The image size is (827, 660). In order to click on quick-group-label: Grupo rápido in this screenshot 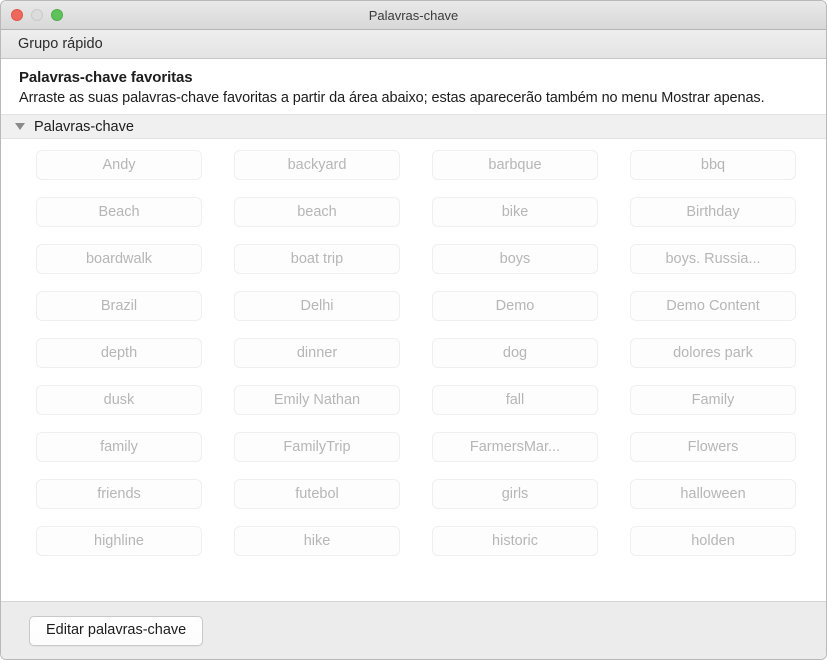, I will do `click(60, 44)`.